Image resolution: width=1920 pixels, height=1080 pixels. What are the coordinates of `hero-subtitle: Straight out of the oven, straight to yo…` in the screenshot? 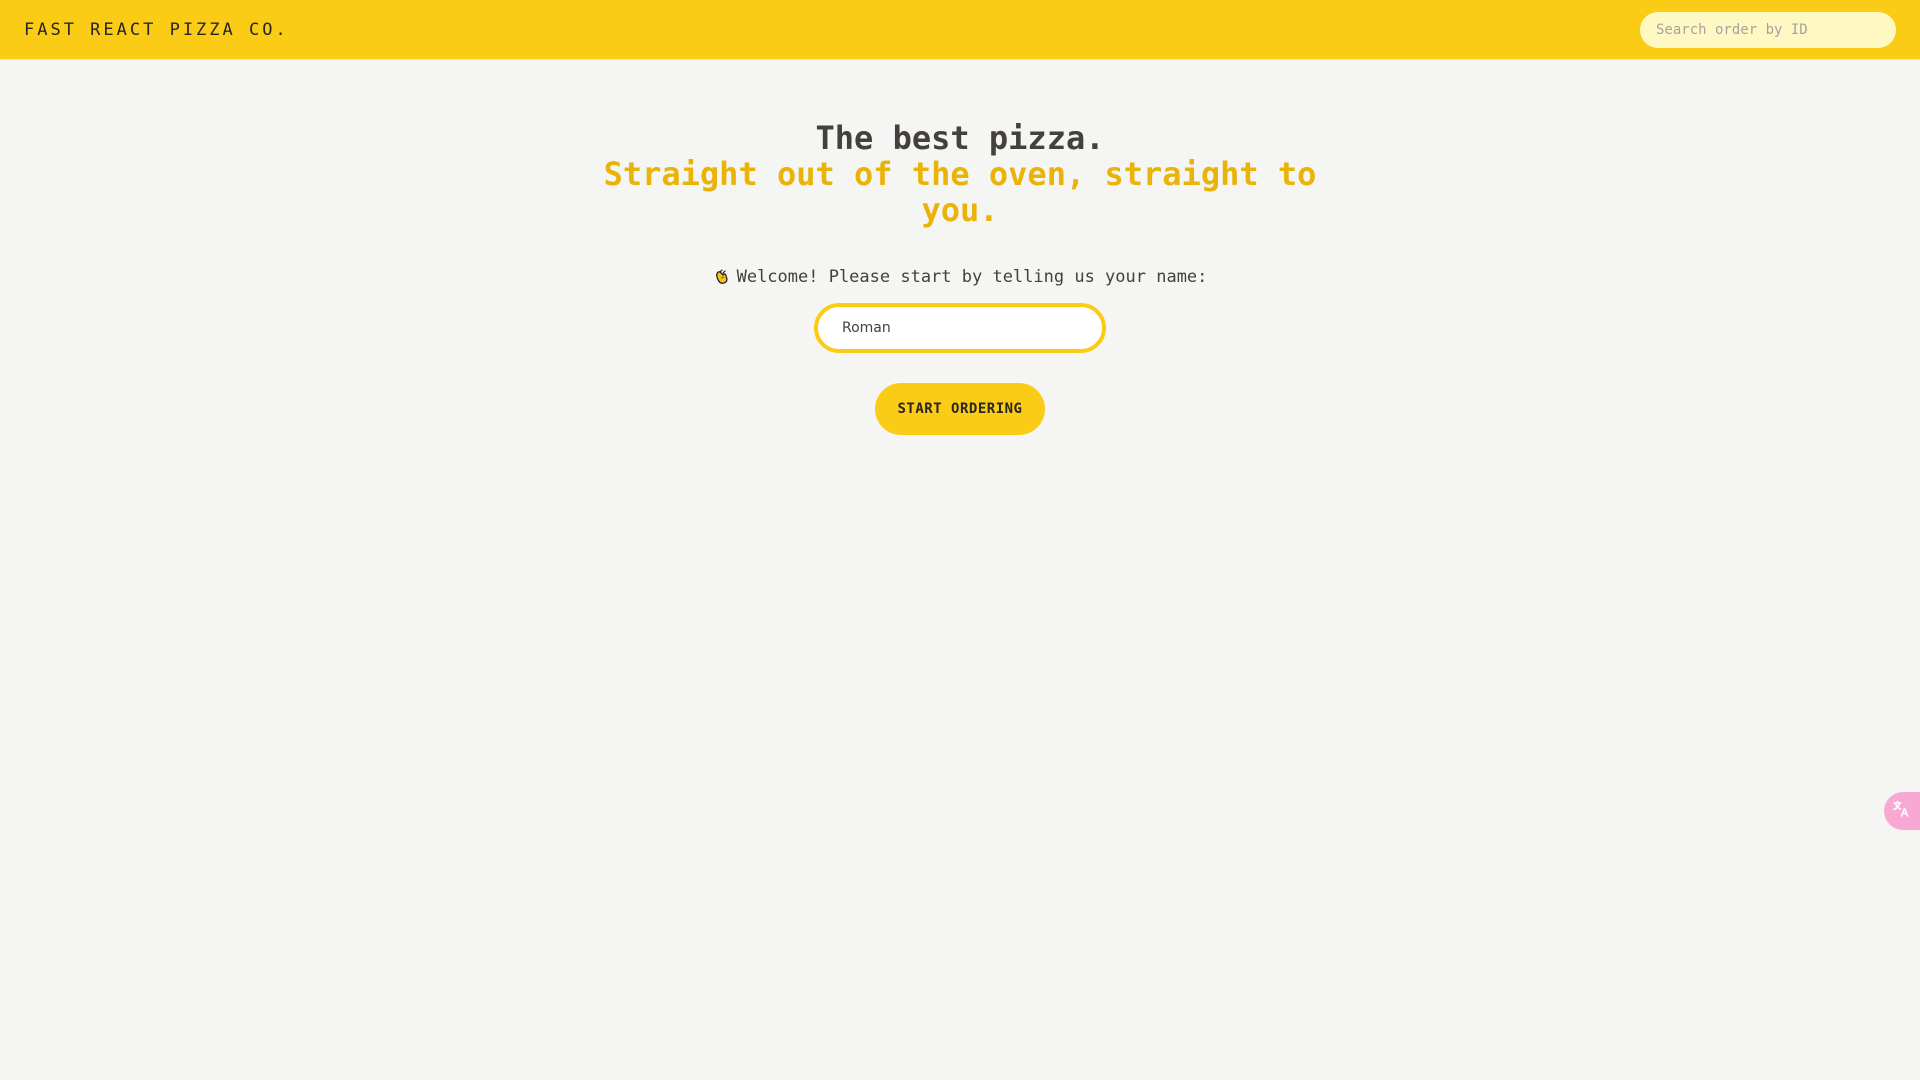 It's located at (960, 192).